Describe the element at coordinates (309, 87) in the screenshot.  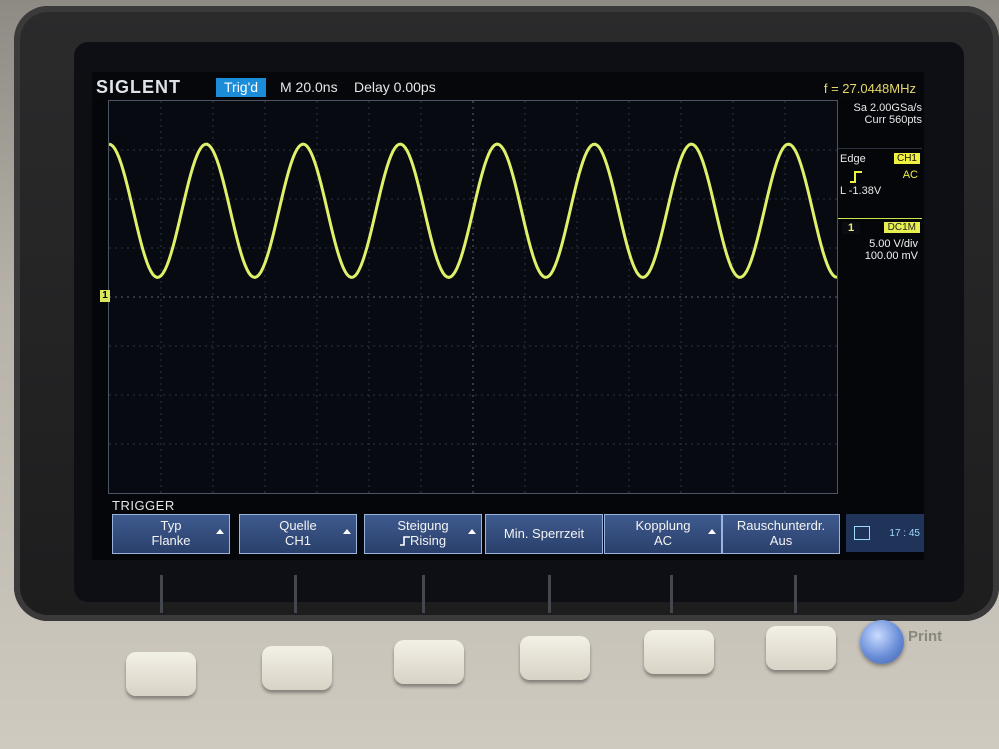
I see `timebase-readout: M 20.0ns` at that location.